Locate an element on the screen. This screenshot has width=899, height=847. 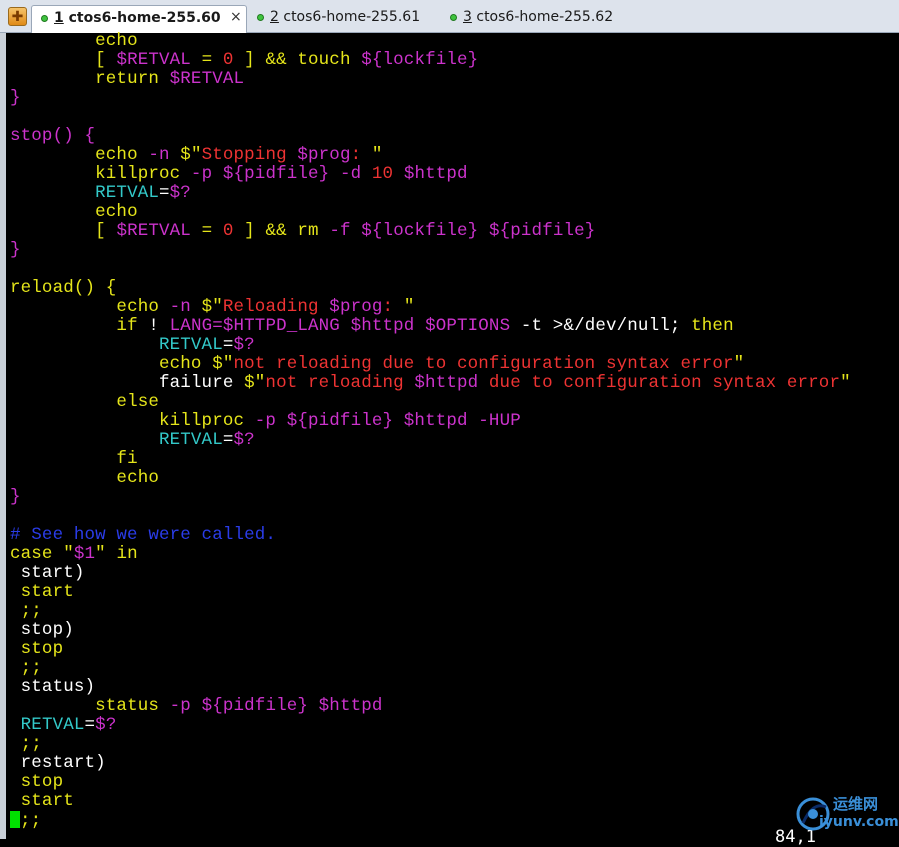
tab-number: 3 is located at coordinates (467, 17).